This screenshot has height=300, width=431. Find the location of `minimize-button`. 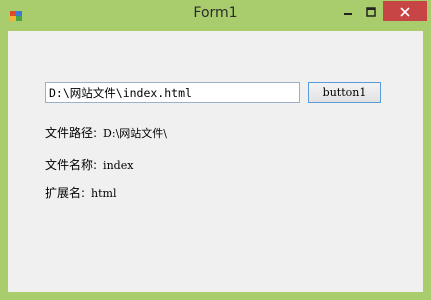

minimize-button is located at coordinates (348, 11).